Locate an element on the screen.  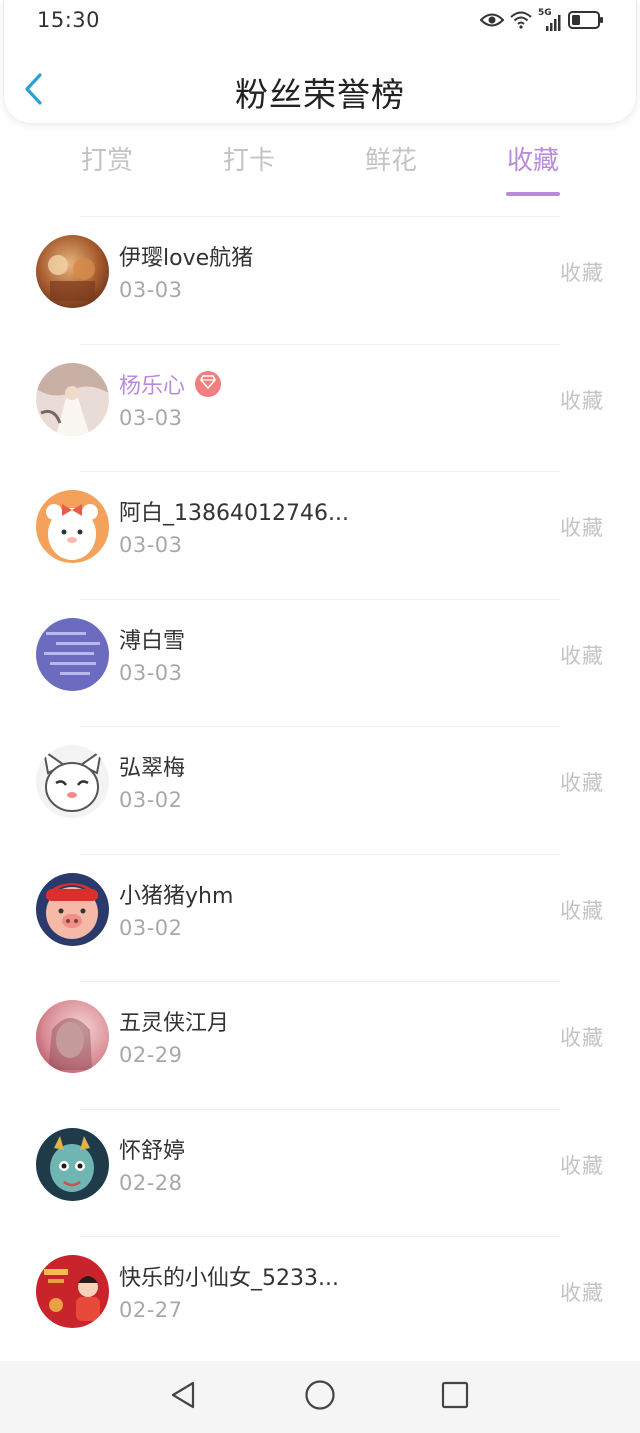
list-item: 溥白雪 03-03 收藏 is located at coordinates (320, 662).